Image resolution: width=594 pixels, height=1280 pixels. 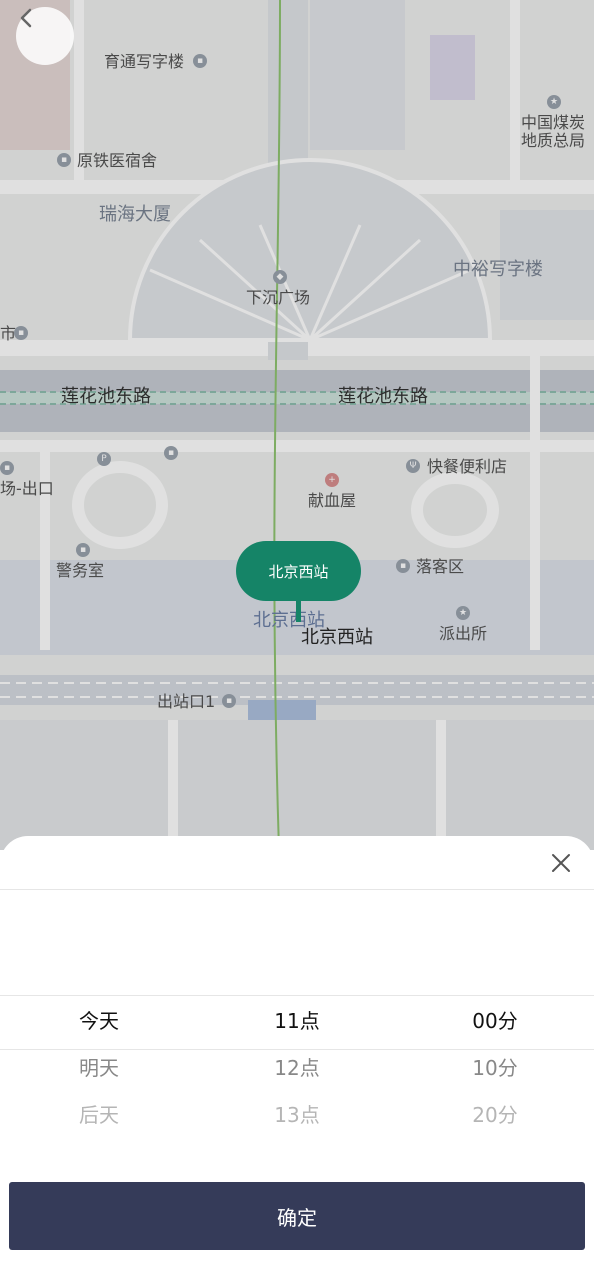 I want to click on map-label-jingwu: 警务室, so click(x=80, y=570).